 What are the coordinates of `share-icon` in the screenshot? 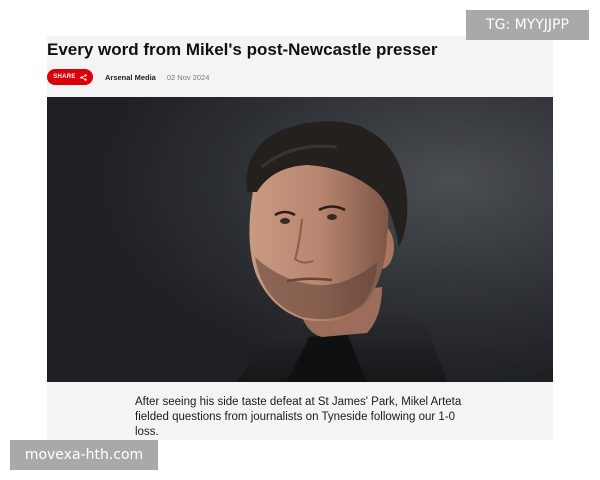 It's located at (83, 77).